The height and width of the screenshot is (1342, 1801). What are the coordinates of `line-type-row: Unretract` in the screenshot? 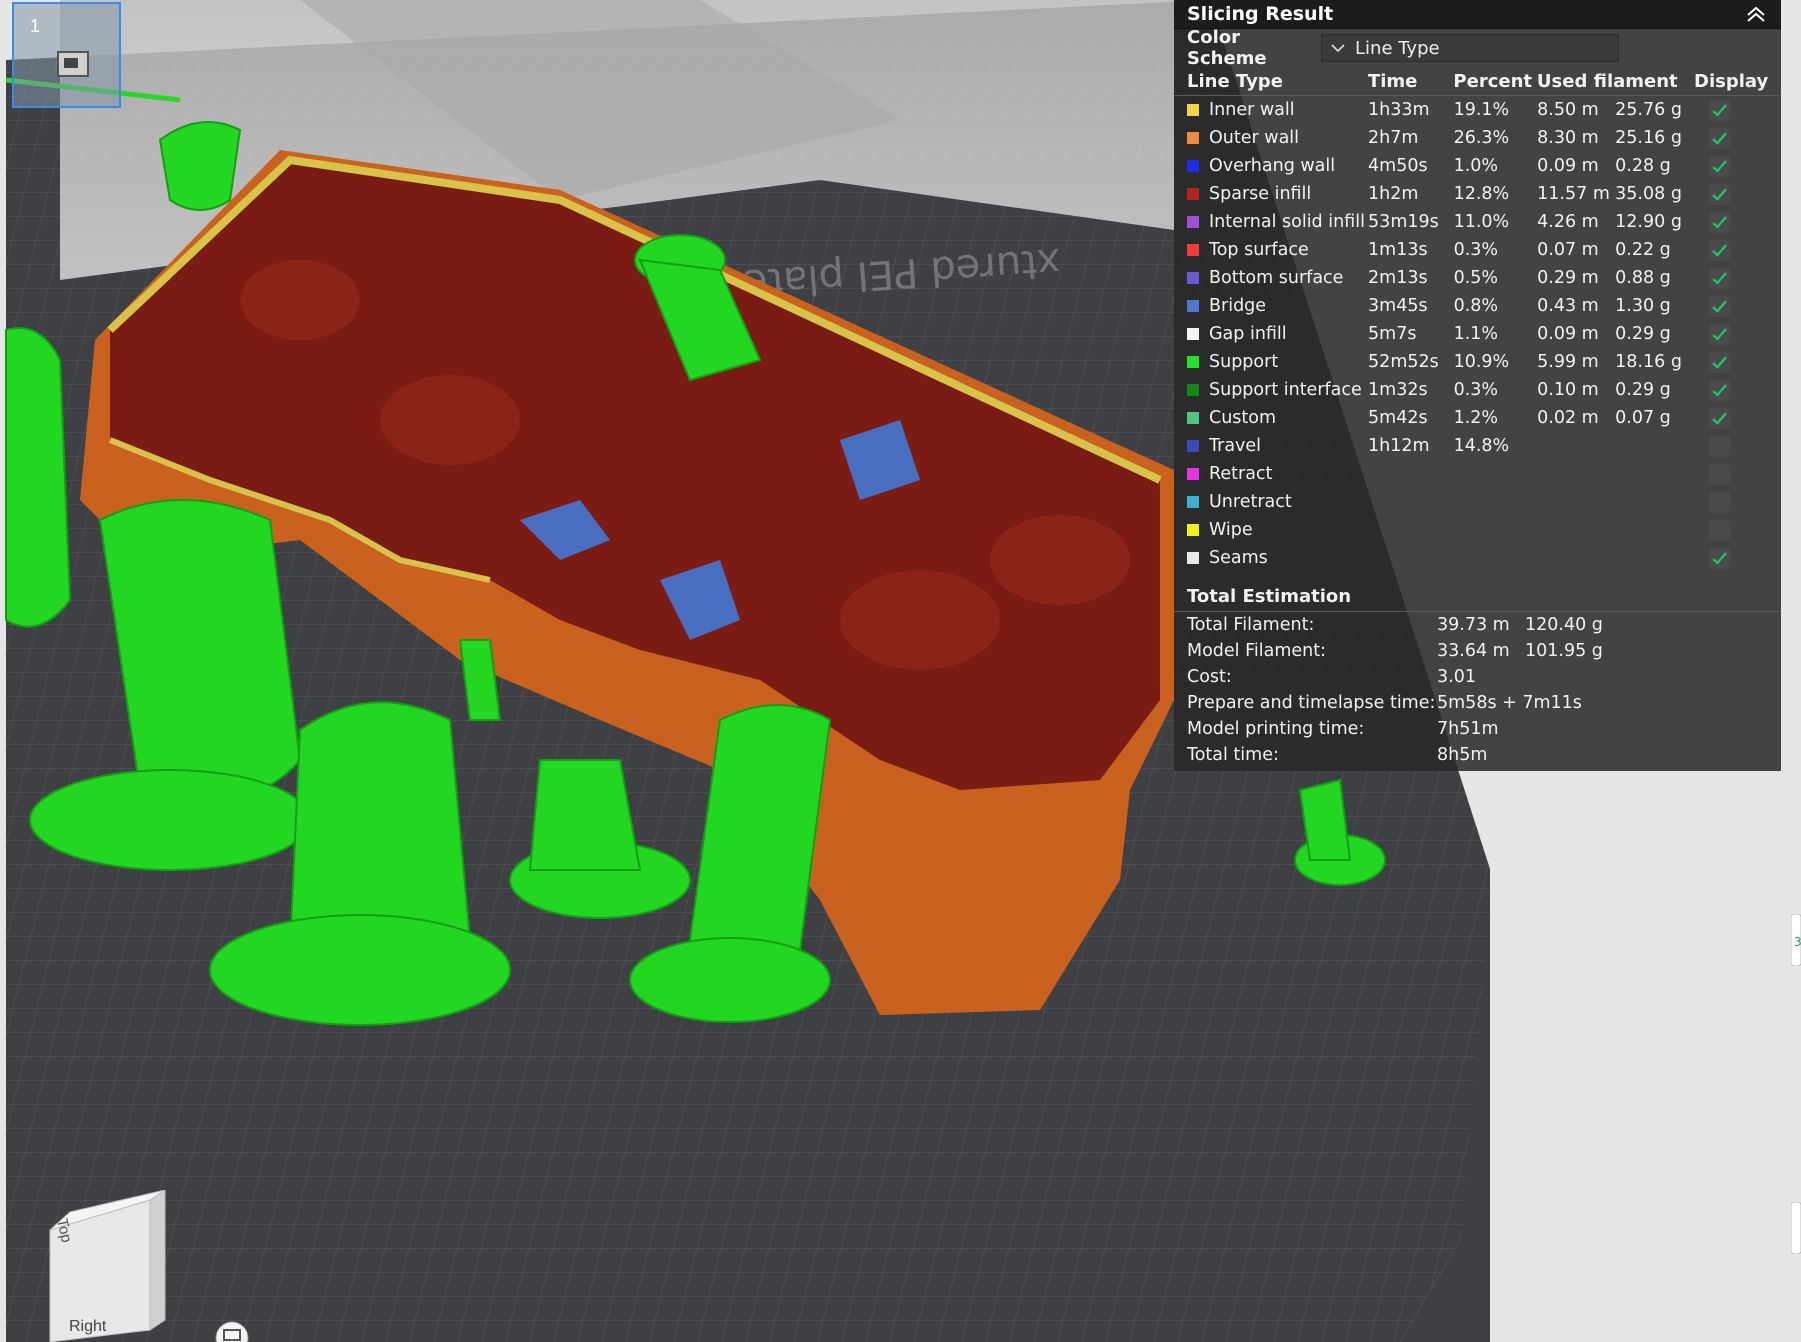 It's located at (1477, 502).